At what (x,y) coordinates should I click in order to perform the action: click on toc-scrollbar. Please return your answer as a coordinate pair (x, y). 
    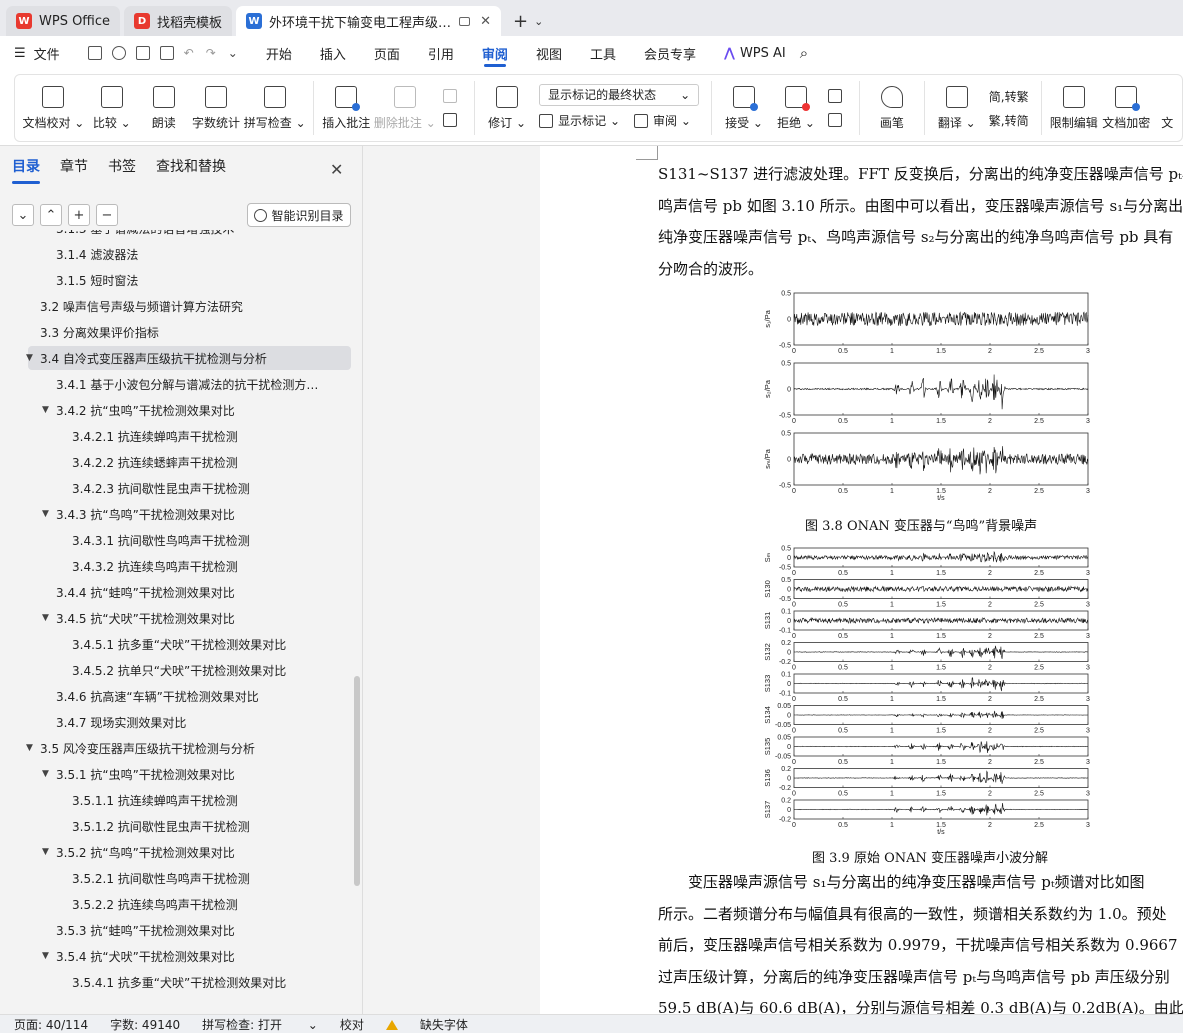
    Looking at the image, I should click on (357, 781).